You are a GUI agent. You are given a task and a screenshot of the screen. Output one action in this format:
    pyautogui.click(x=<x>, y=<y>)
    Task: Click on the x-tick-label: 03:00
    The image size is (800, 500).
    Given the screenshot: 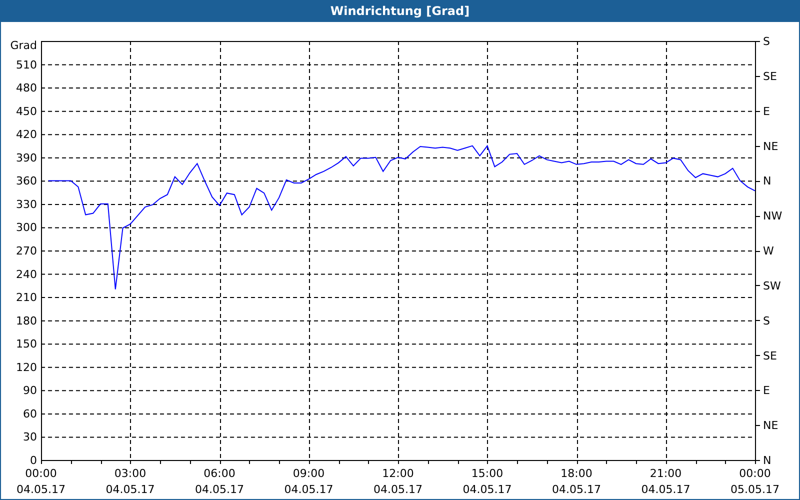 What is the action you would take?
    pyautogui.click(x=130, y=473)
    